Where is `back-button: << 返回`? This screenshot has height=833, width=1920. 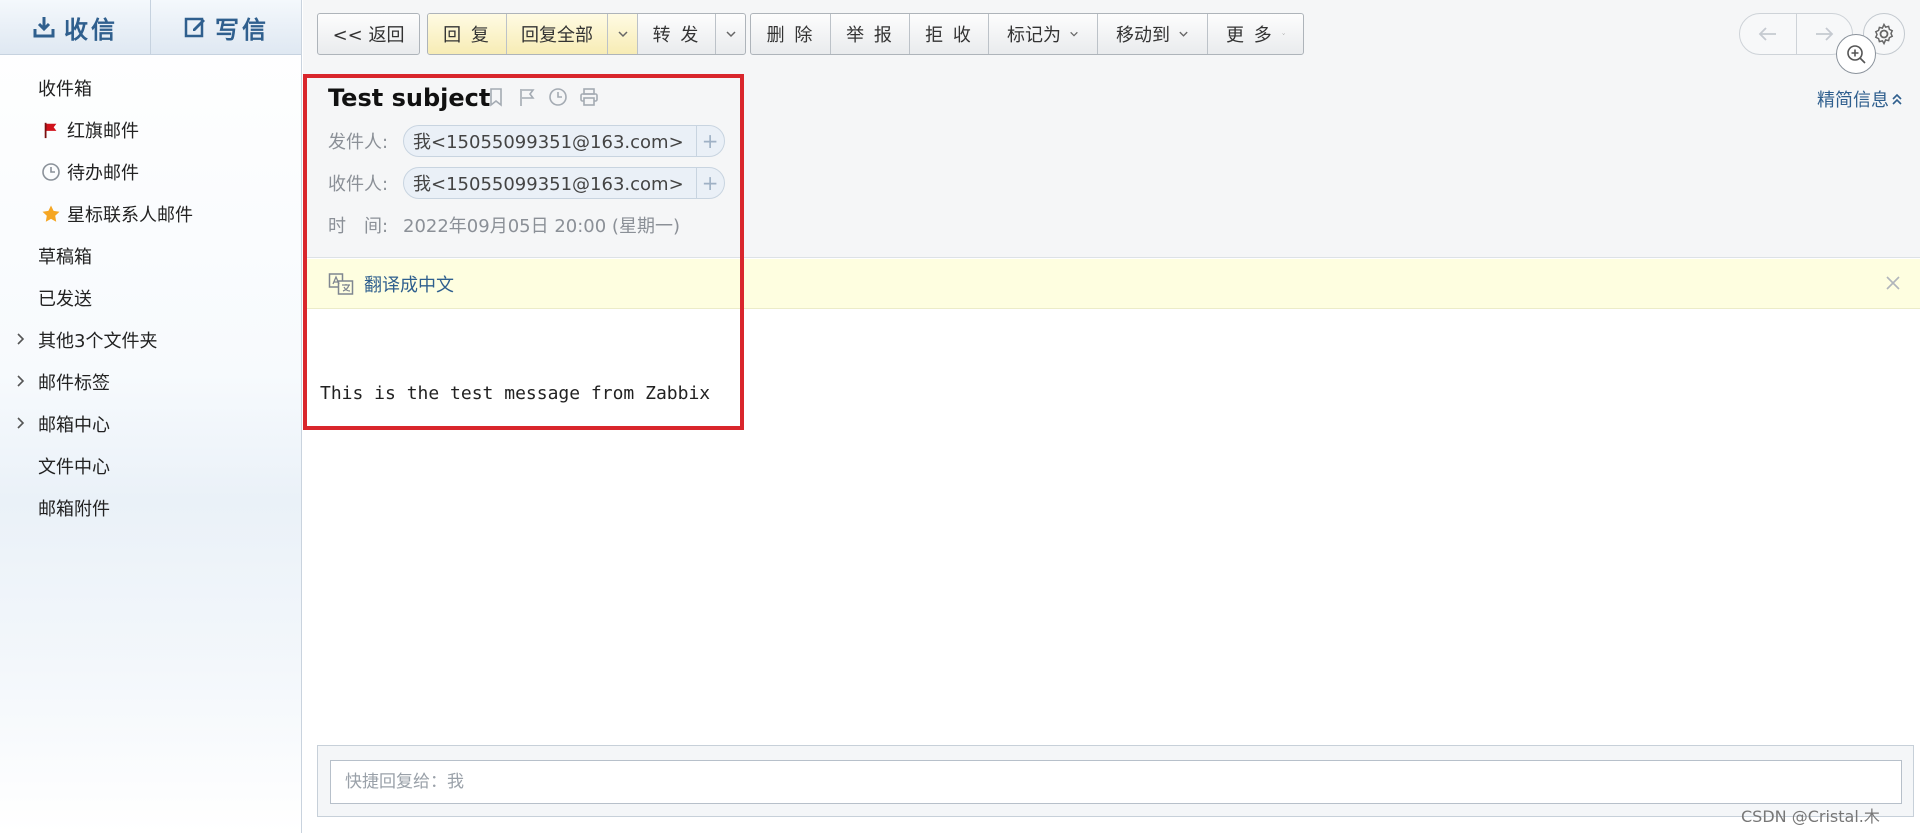
back-button: << 返回 is located at coordinates (368, 34).